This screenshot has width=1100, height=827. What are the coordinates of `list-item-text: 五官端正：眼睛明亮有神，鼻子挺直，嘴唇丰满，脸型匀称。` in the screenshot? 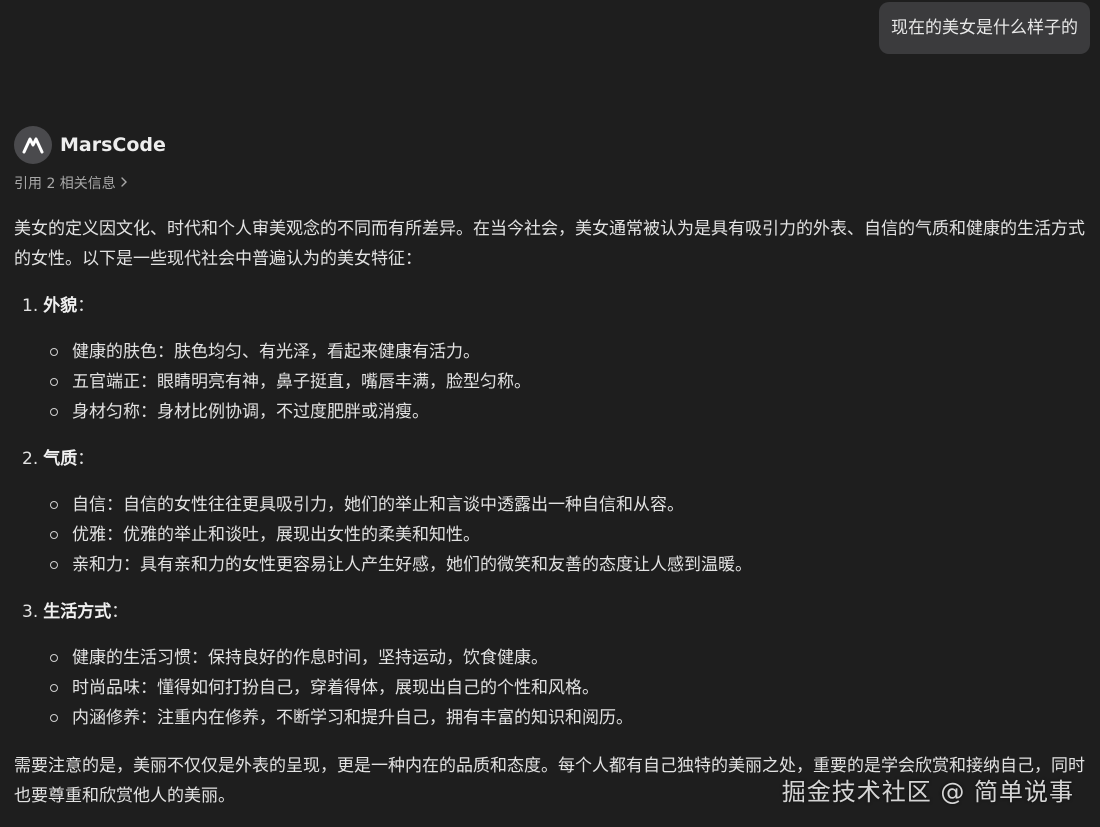 It's located at (301, 382).